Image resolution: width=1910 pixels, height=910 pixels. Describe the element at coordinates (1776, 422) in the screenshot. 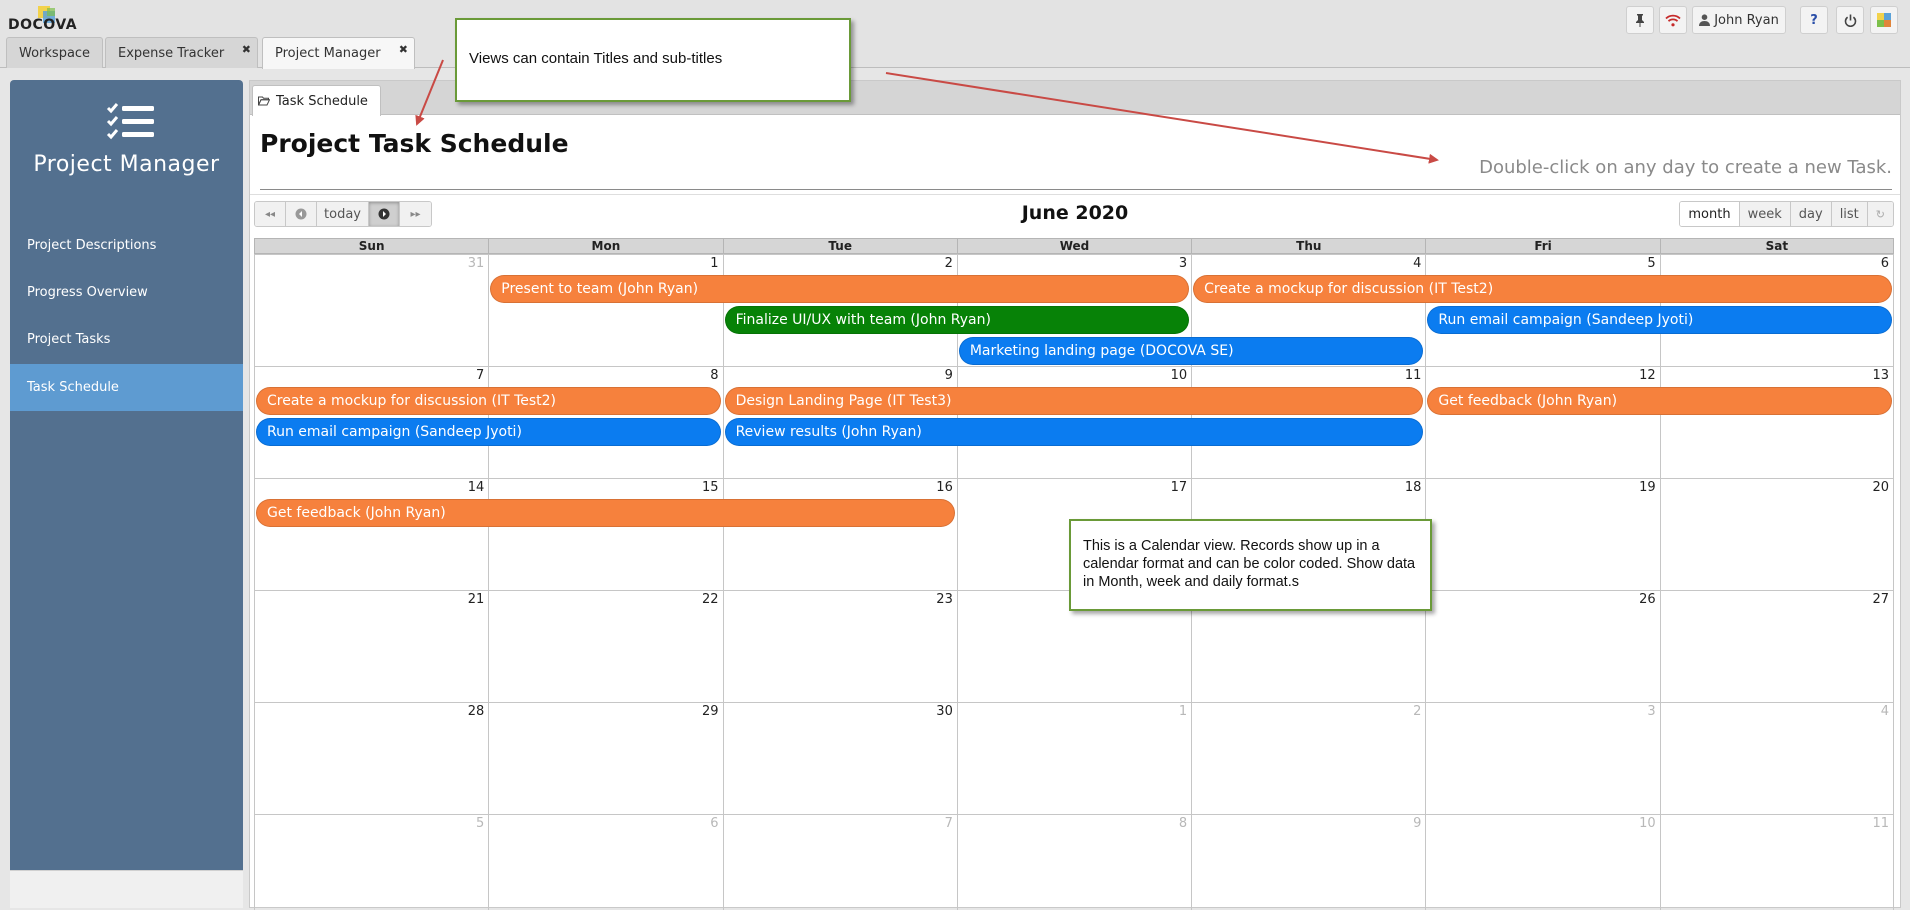

I see `calendar-day-cell: 13` at that location.